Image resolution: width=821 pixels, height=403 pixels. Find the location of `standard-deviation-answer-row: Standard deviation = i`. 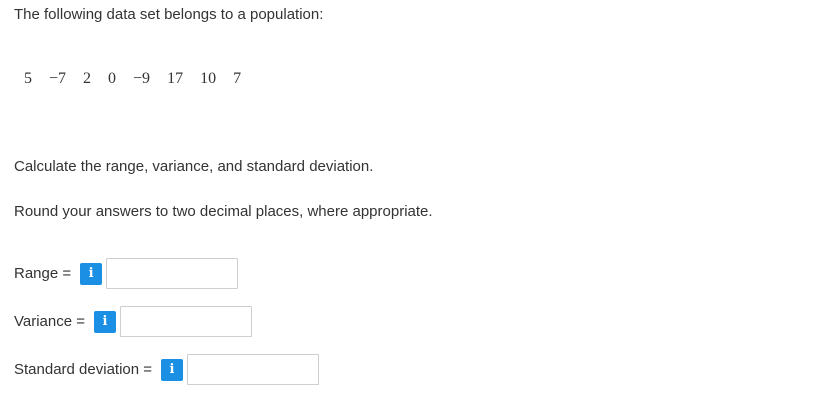

standard-deviation-answer-row: Standard deviation = i is located at coordinates (167, 369).